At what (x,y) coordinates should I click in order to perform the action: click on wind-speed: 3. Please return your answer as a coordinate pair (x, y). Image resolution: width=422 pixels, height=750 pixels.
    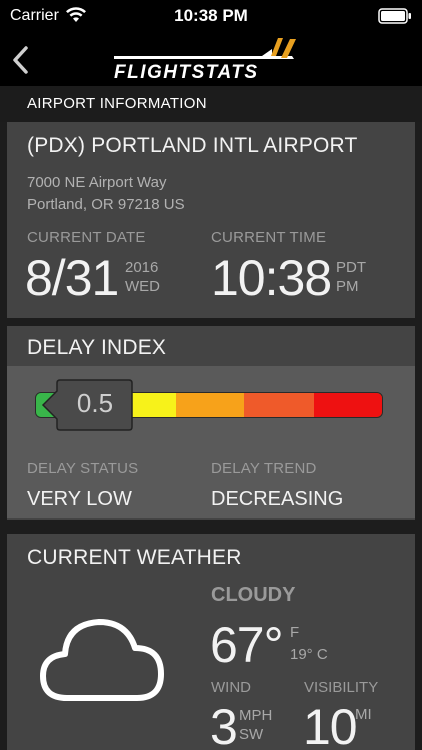
    Looking at the image, I should click on (224, 724).